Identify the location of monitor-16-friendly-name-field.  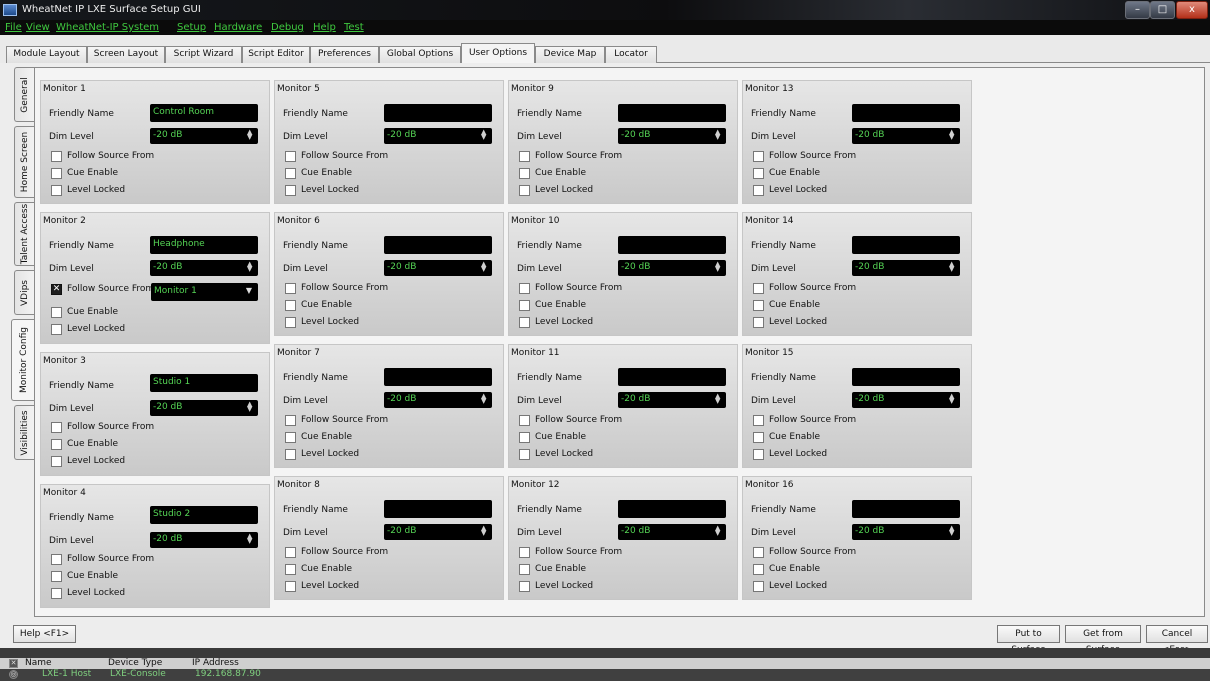
(906, 509).